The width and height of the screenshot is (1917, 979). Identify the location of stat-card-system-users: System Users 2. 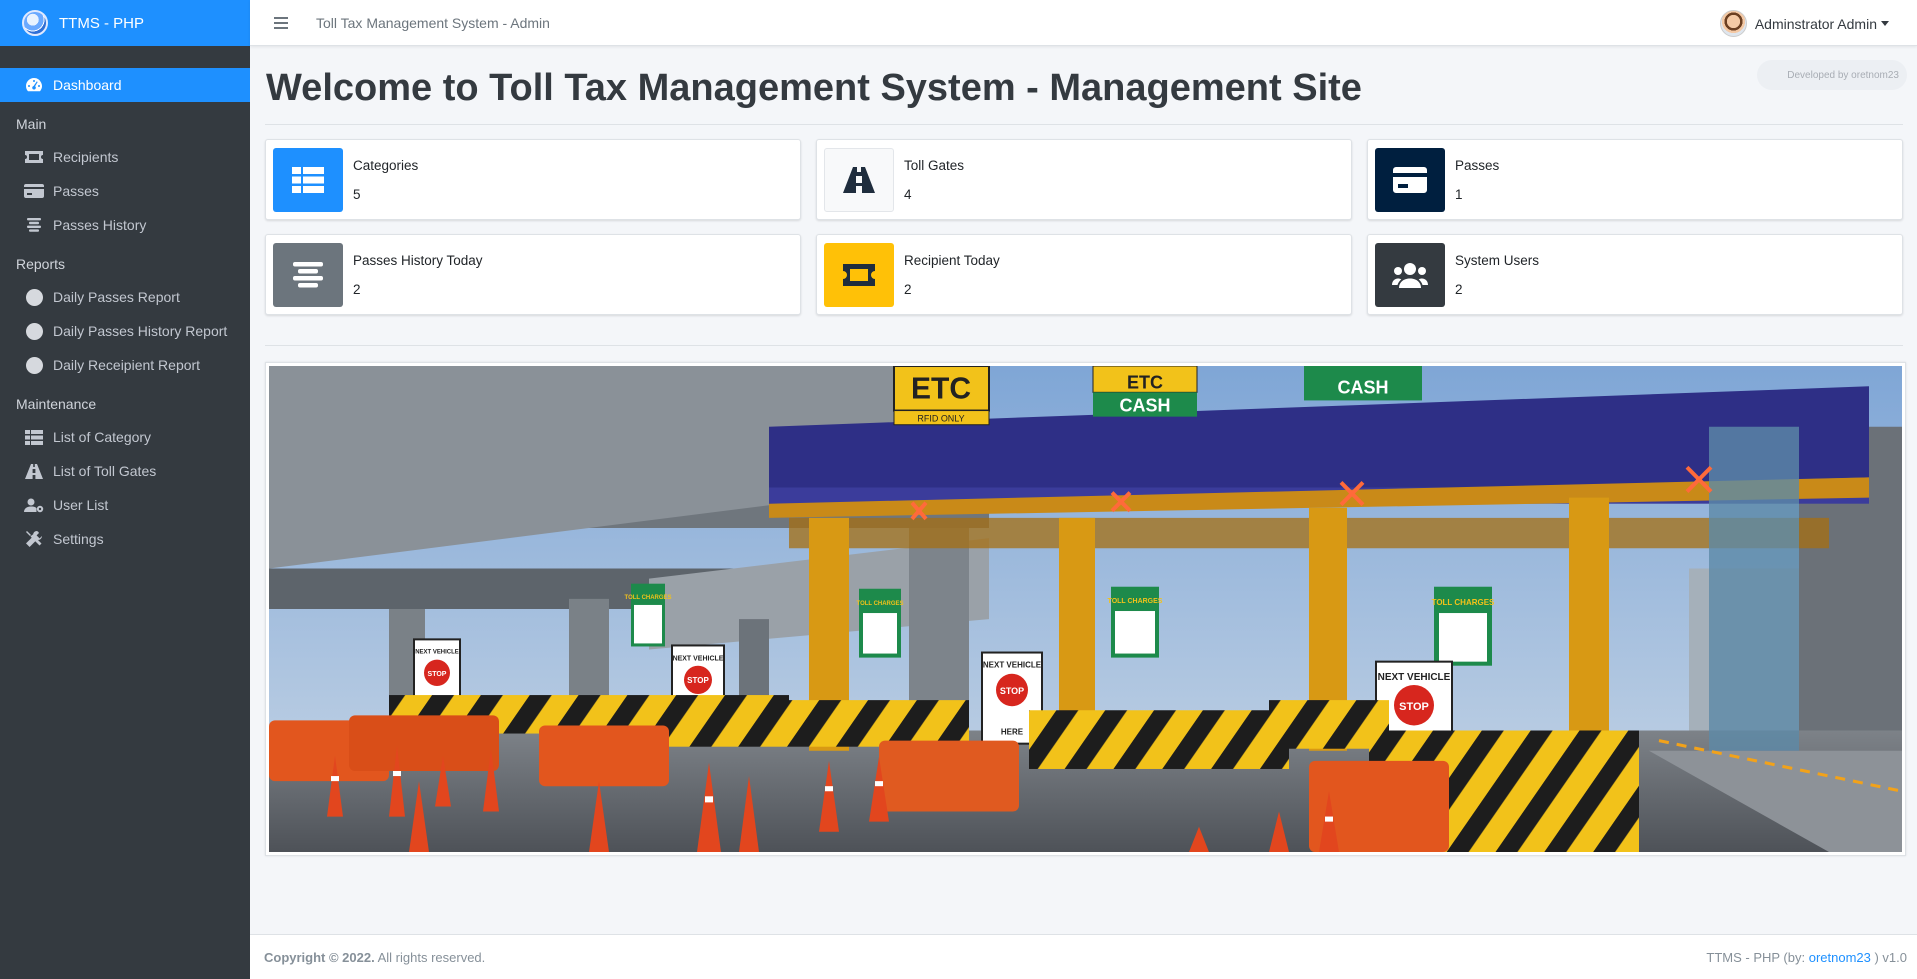
(1635, 274).